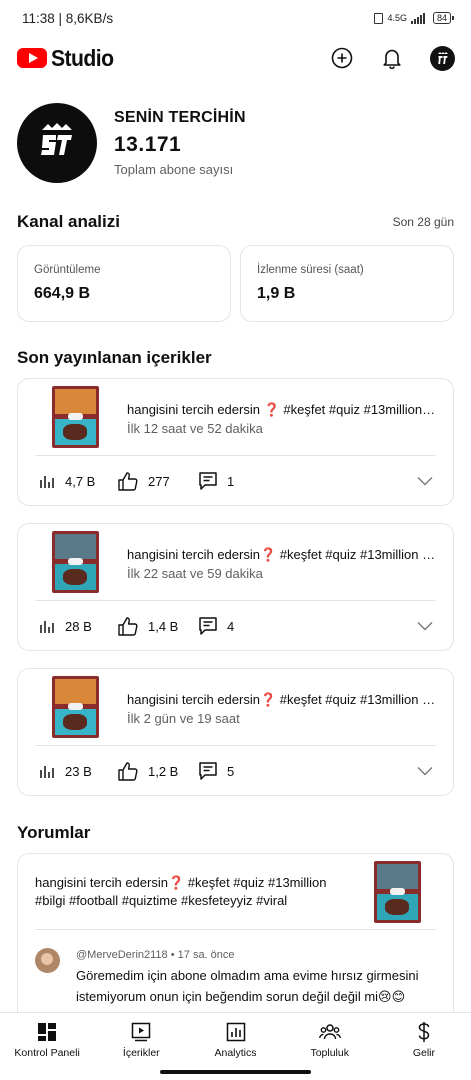  I want to click on views-count: 23 B, so click(78, 771).